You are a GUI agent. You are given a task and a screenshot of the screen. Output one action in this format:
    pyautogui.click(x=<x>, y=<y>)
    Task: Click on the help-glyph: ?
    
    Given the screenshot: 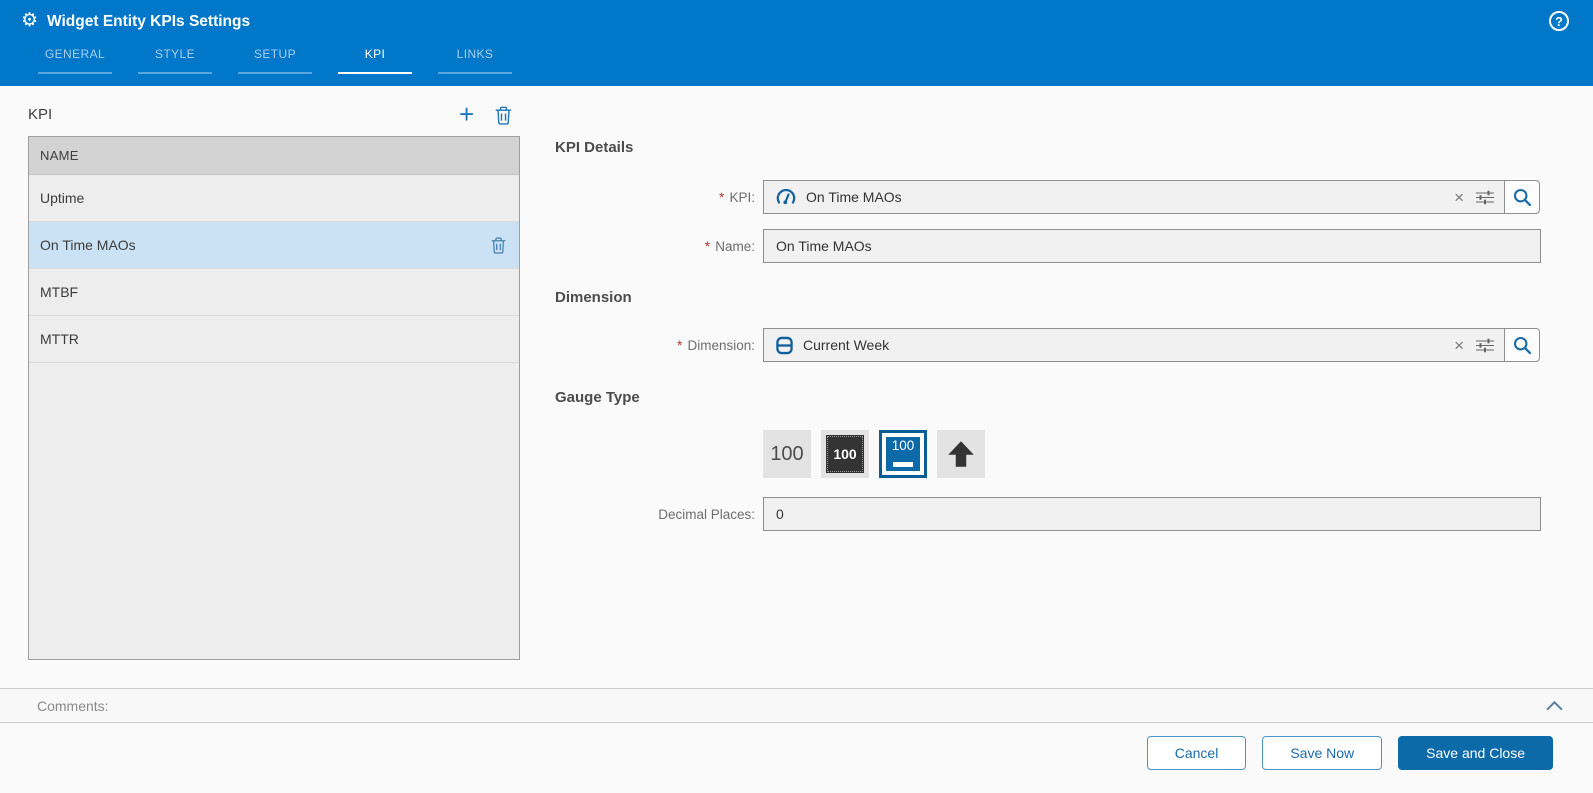 What is the action you would take?
    pyautogui.click(x=1559, y=21)
    